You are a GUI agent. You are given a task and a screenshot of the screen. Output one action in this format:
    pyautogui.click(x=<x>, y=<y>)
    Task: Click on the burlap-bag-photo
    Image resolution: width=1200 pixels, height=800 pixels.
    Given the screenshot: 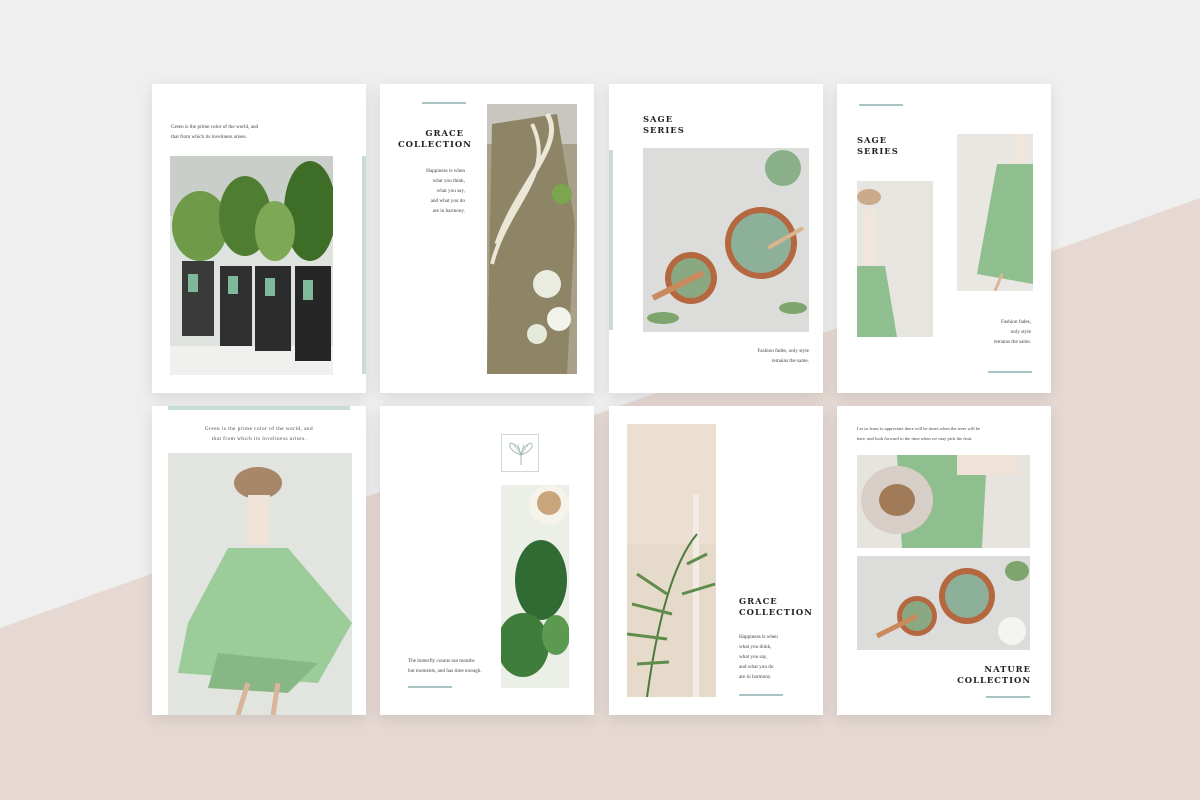 What is the action you would take?
    pyautogui.click(x=532, y=239)
    